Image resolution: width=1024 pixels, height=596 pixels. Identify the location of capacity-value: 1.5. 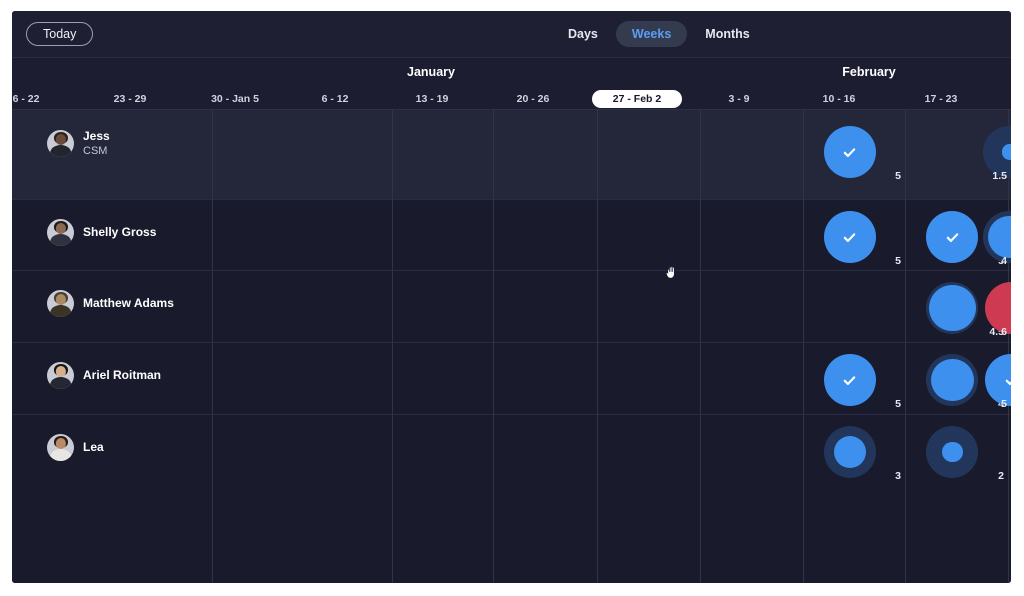
(999, 176).